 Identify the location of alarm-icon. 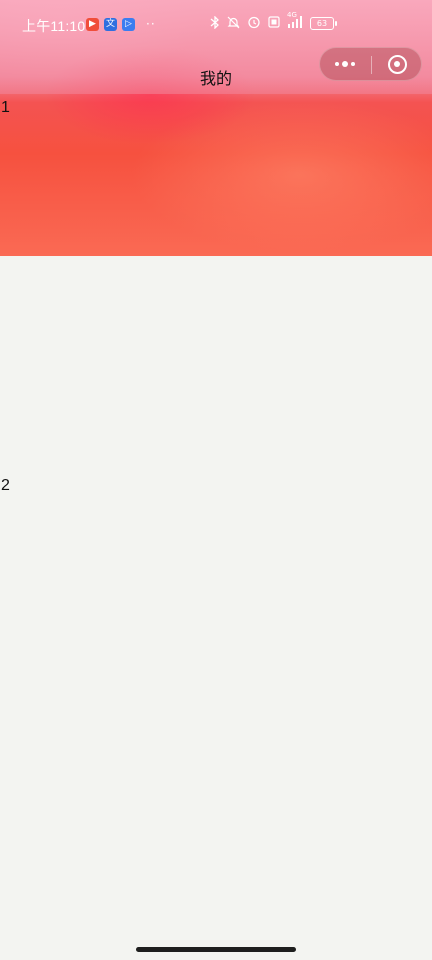
(254, 23).